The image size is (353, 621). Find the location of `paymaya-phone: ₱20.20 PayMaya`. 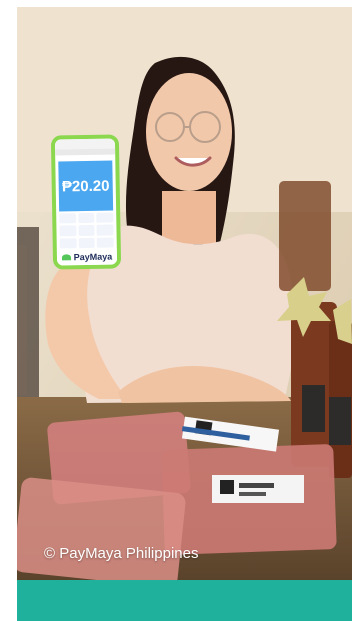

paymaya-phone: ₱20.20 PayMaya is located at coordinates (86, 202).